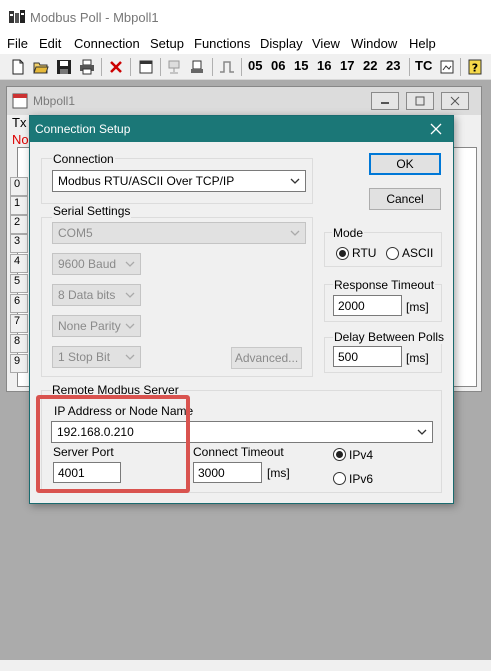  What do you see at coordinates (19, 186) in the screenshot?
I see `row-number: 0` at bounding box center [19, 186].